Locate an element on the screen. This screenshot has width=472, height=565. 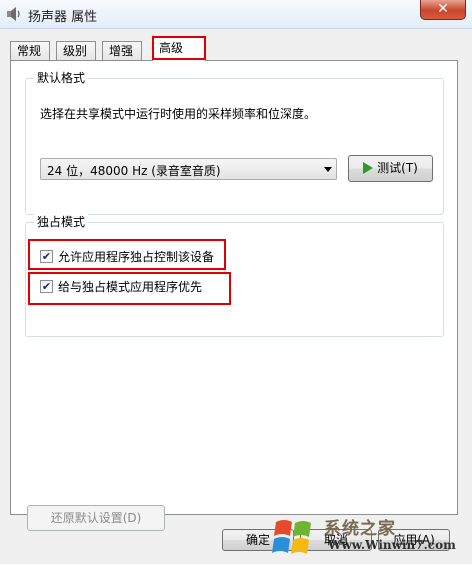
restore-defaults-button: 还原默认设置(D) is located at coordinates (96, 518).